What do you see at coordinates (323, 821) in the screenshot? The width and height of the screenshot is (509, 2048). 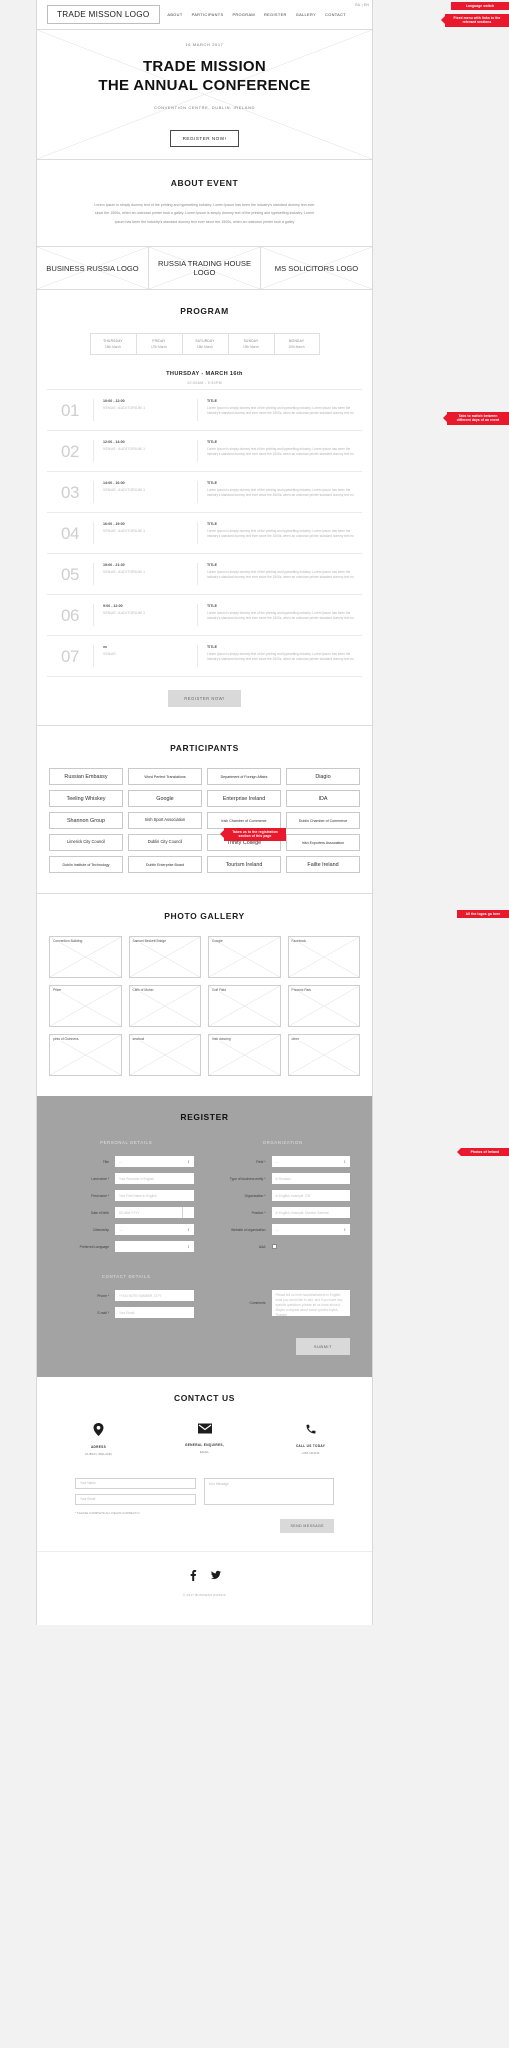 I see `participant-card: Dublin Chamber of Commerce` at bounding box center [323, 821].